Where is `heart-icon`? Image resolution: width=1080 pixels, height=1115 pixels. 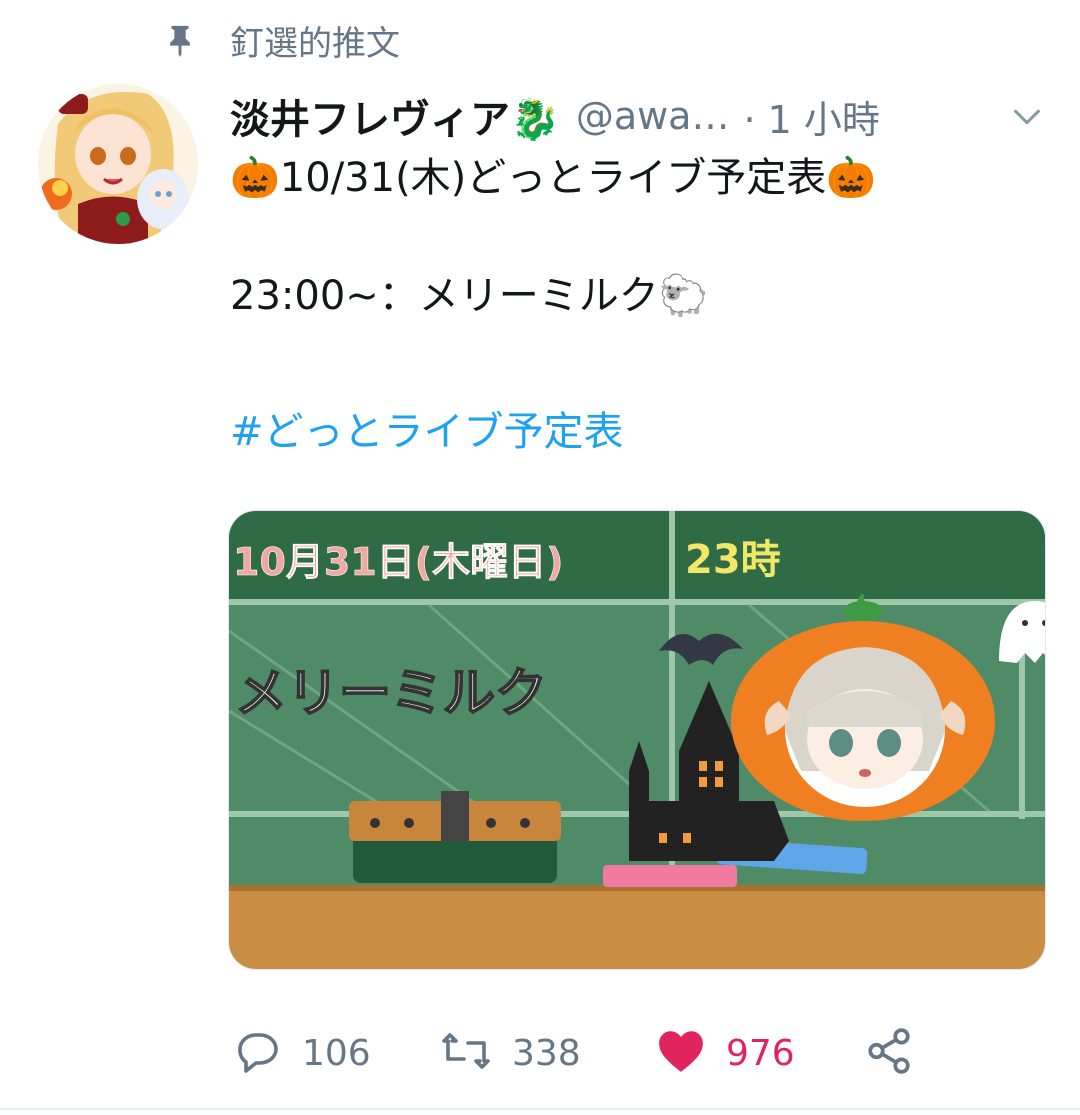
heart-icon is located at coordinates (681, 1053).